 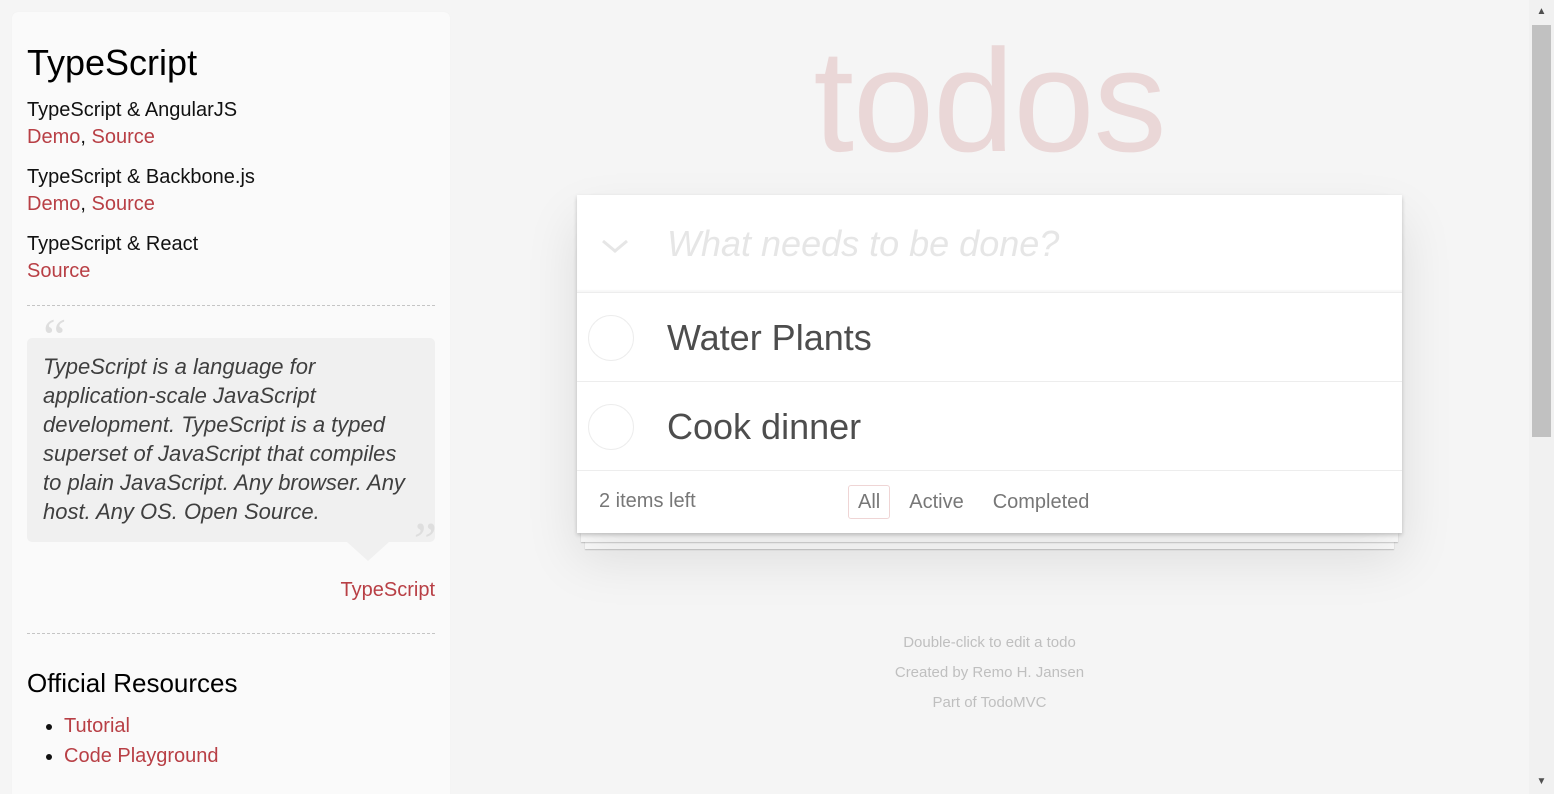 What do you see at coordinates (113, 244) in the screenshot?
I see `example-title: TypeScript & React` at bounding box center [113, 244].